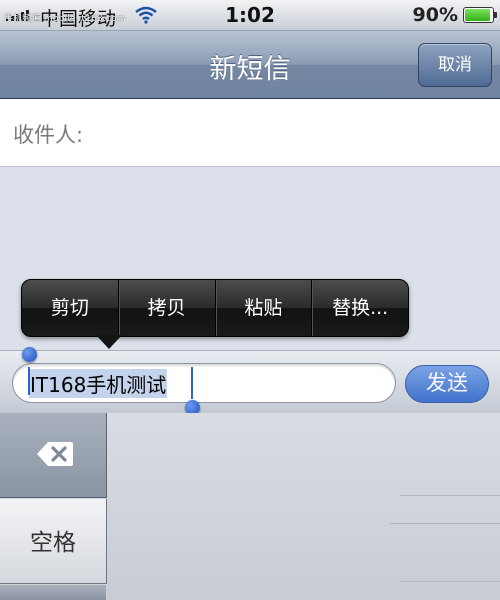 This screenshot has width=500, height=600. What do you see at coordinates (204, 383) in the screenshot?
I see `message-input: IT168手机测试` at bounding box center [204, 383].